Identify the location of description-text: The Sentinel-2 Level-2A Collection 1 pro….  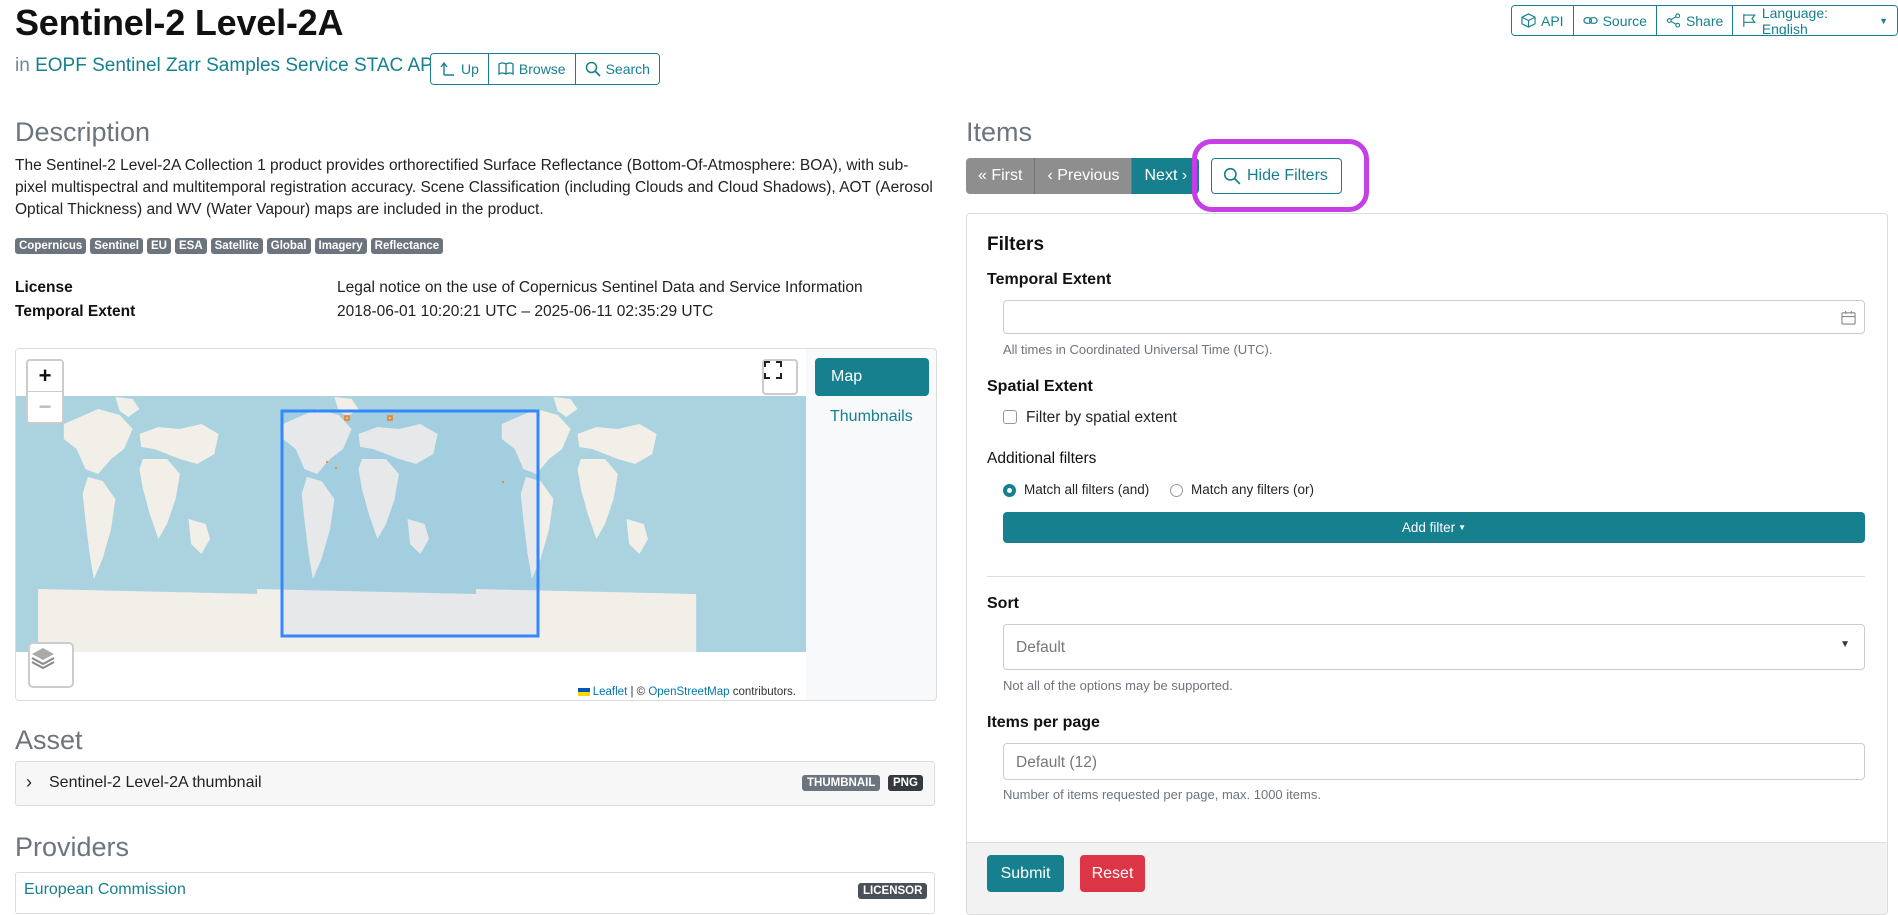
(474, 187).